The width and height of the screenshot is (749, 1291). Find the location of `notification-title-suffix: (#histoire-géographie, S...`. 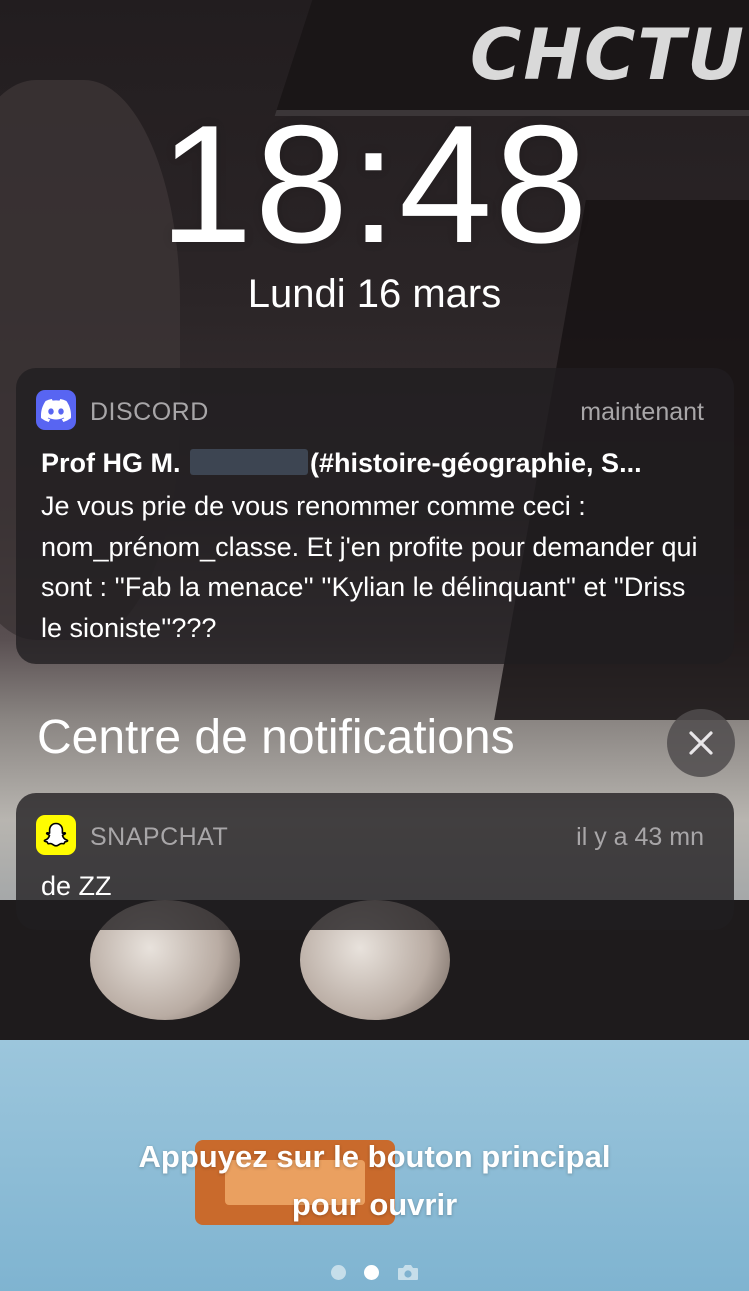

notification-title-suffix: (#histoire-géographie, S... is located at coordinates (476, 463).